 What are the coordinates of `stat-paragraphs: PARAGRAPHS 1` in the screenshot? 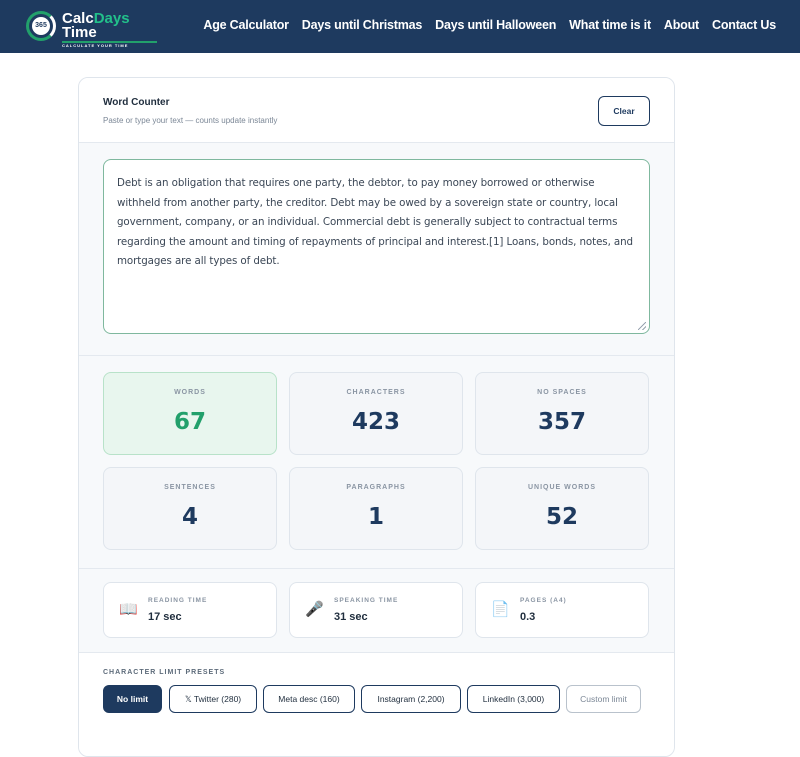 It's located at (376, 508).